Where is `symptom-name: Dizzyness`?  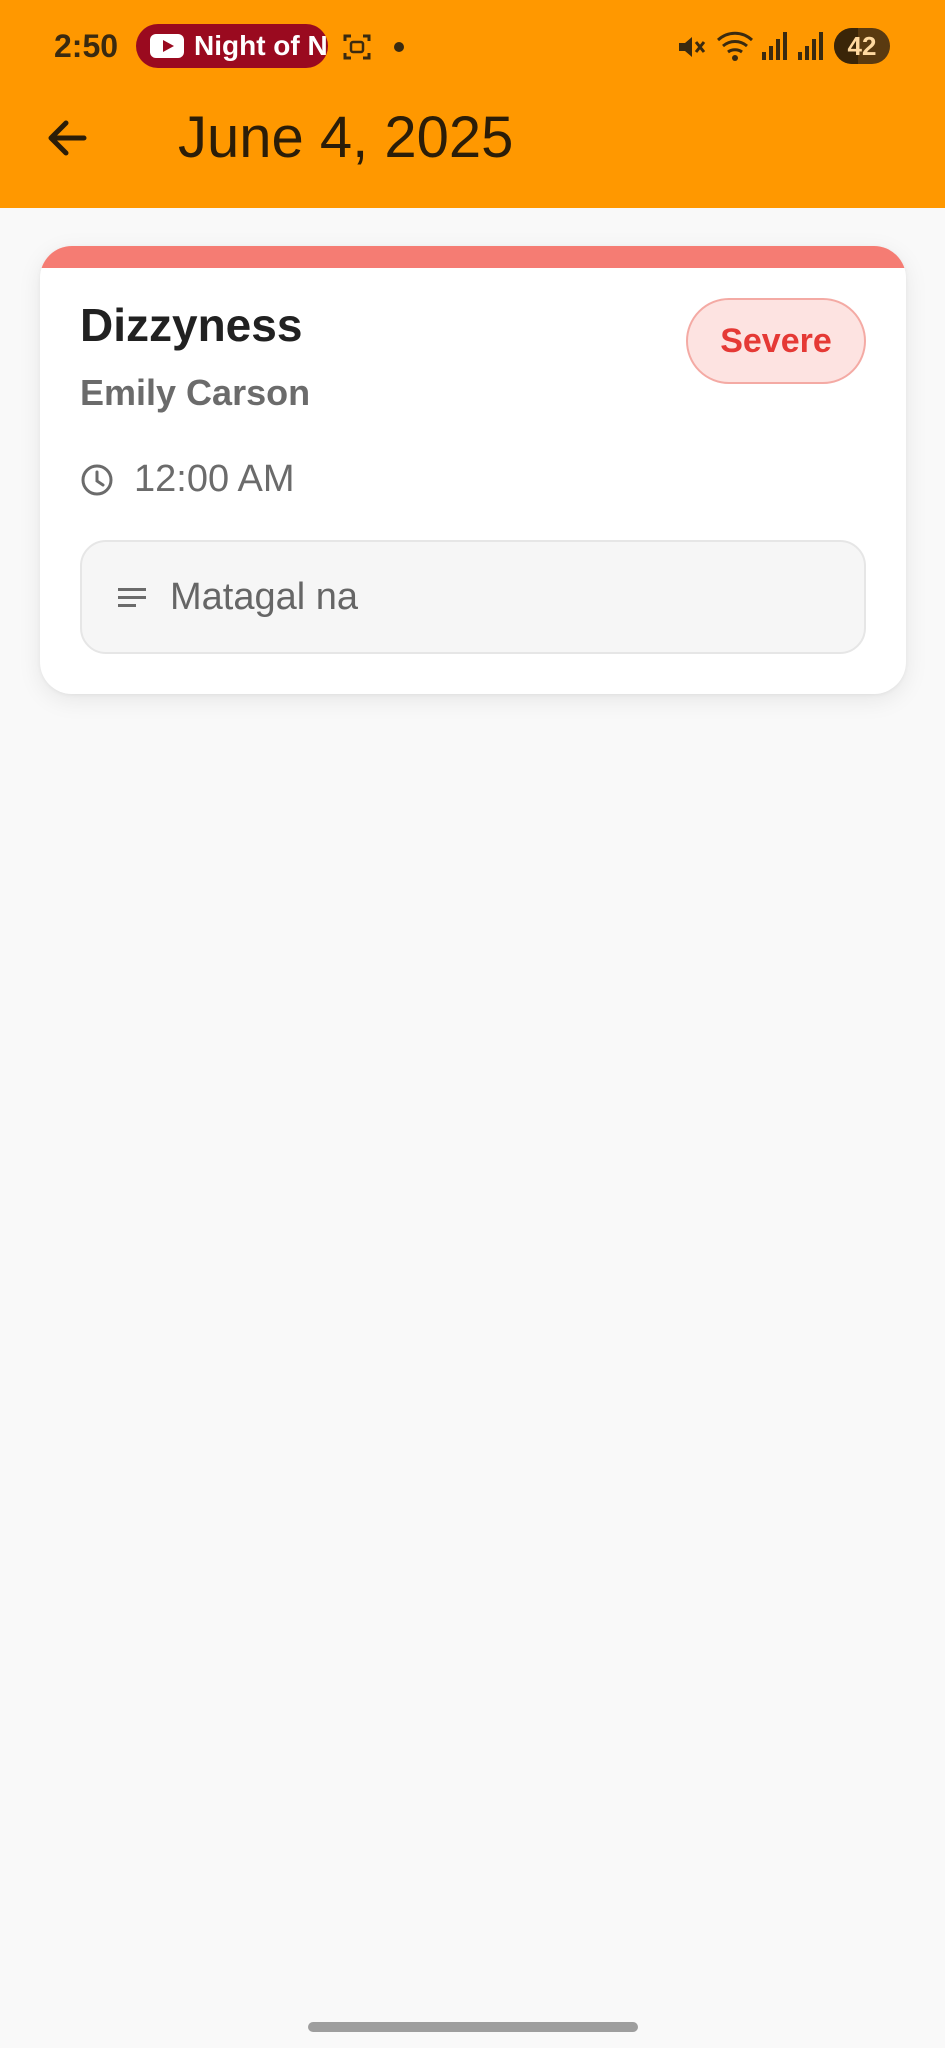 symptom-name: Dizzyness is located at coordinates (191, 325).